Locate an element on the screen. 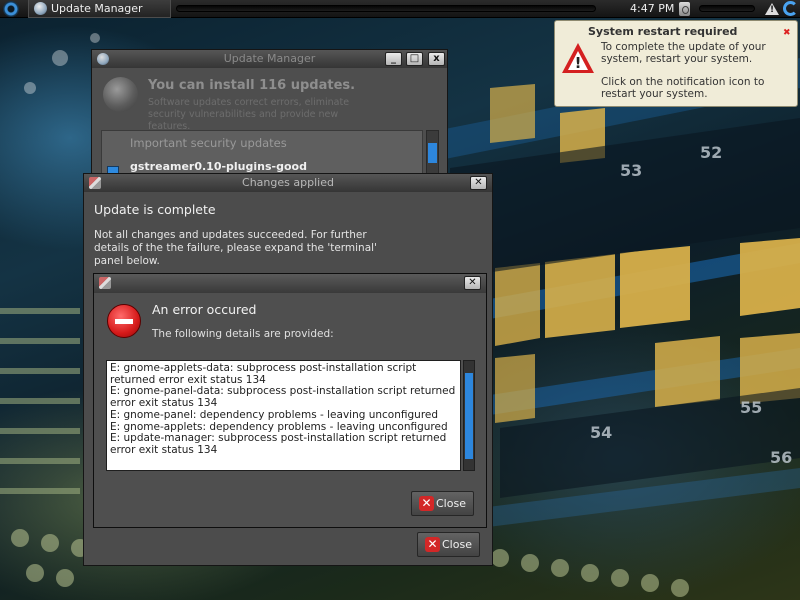  update-globe-icon is located at coordinates (120, 94).